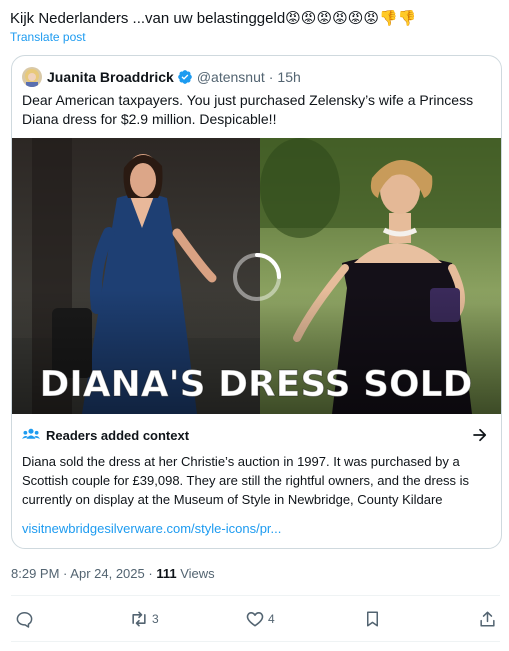 This screenshot has height=651, width=509. Describe the element at coordinates (118, 435) in the screenshot. I see `context-title: Readers added context` at that location.